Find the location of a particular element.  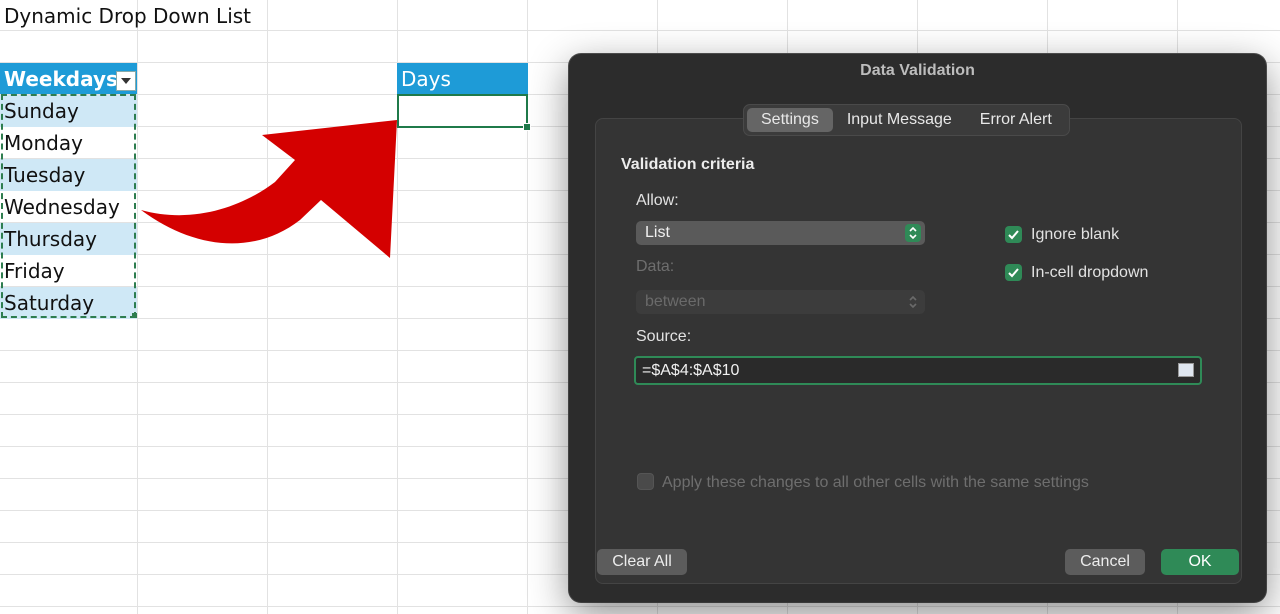

tab-error-alert: Error Alert is located at coordinates (1016, 120).